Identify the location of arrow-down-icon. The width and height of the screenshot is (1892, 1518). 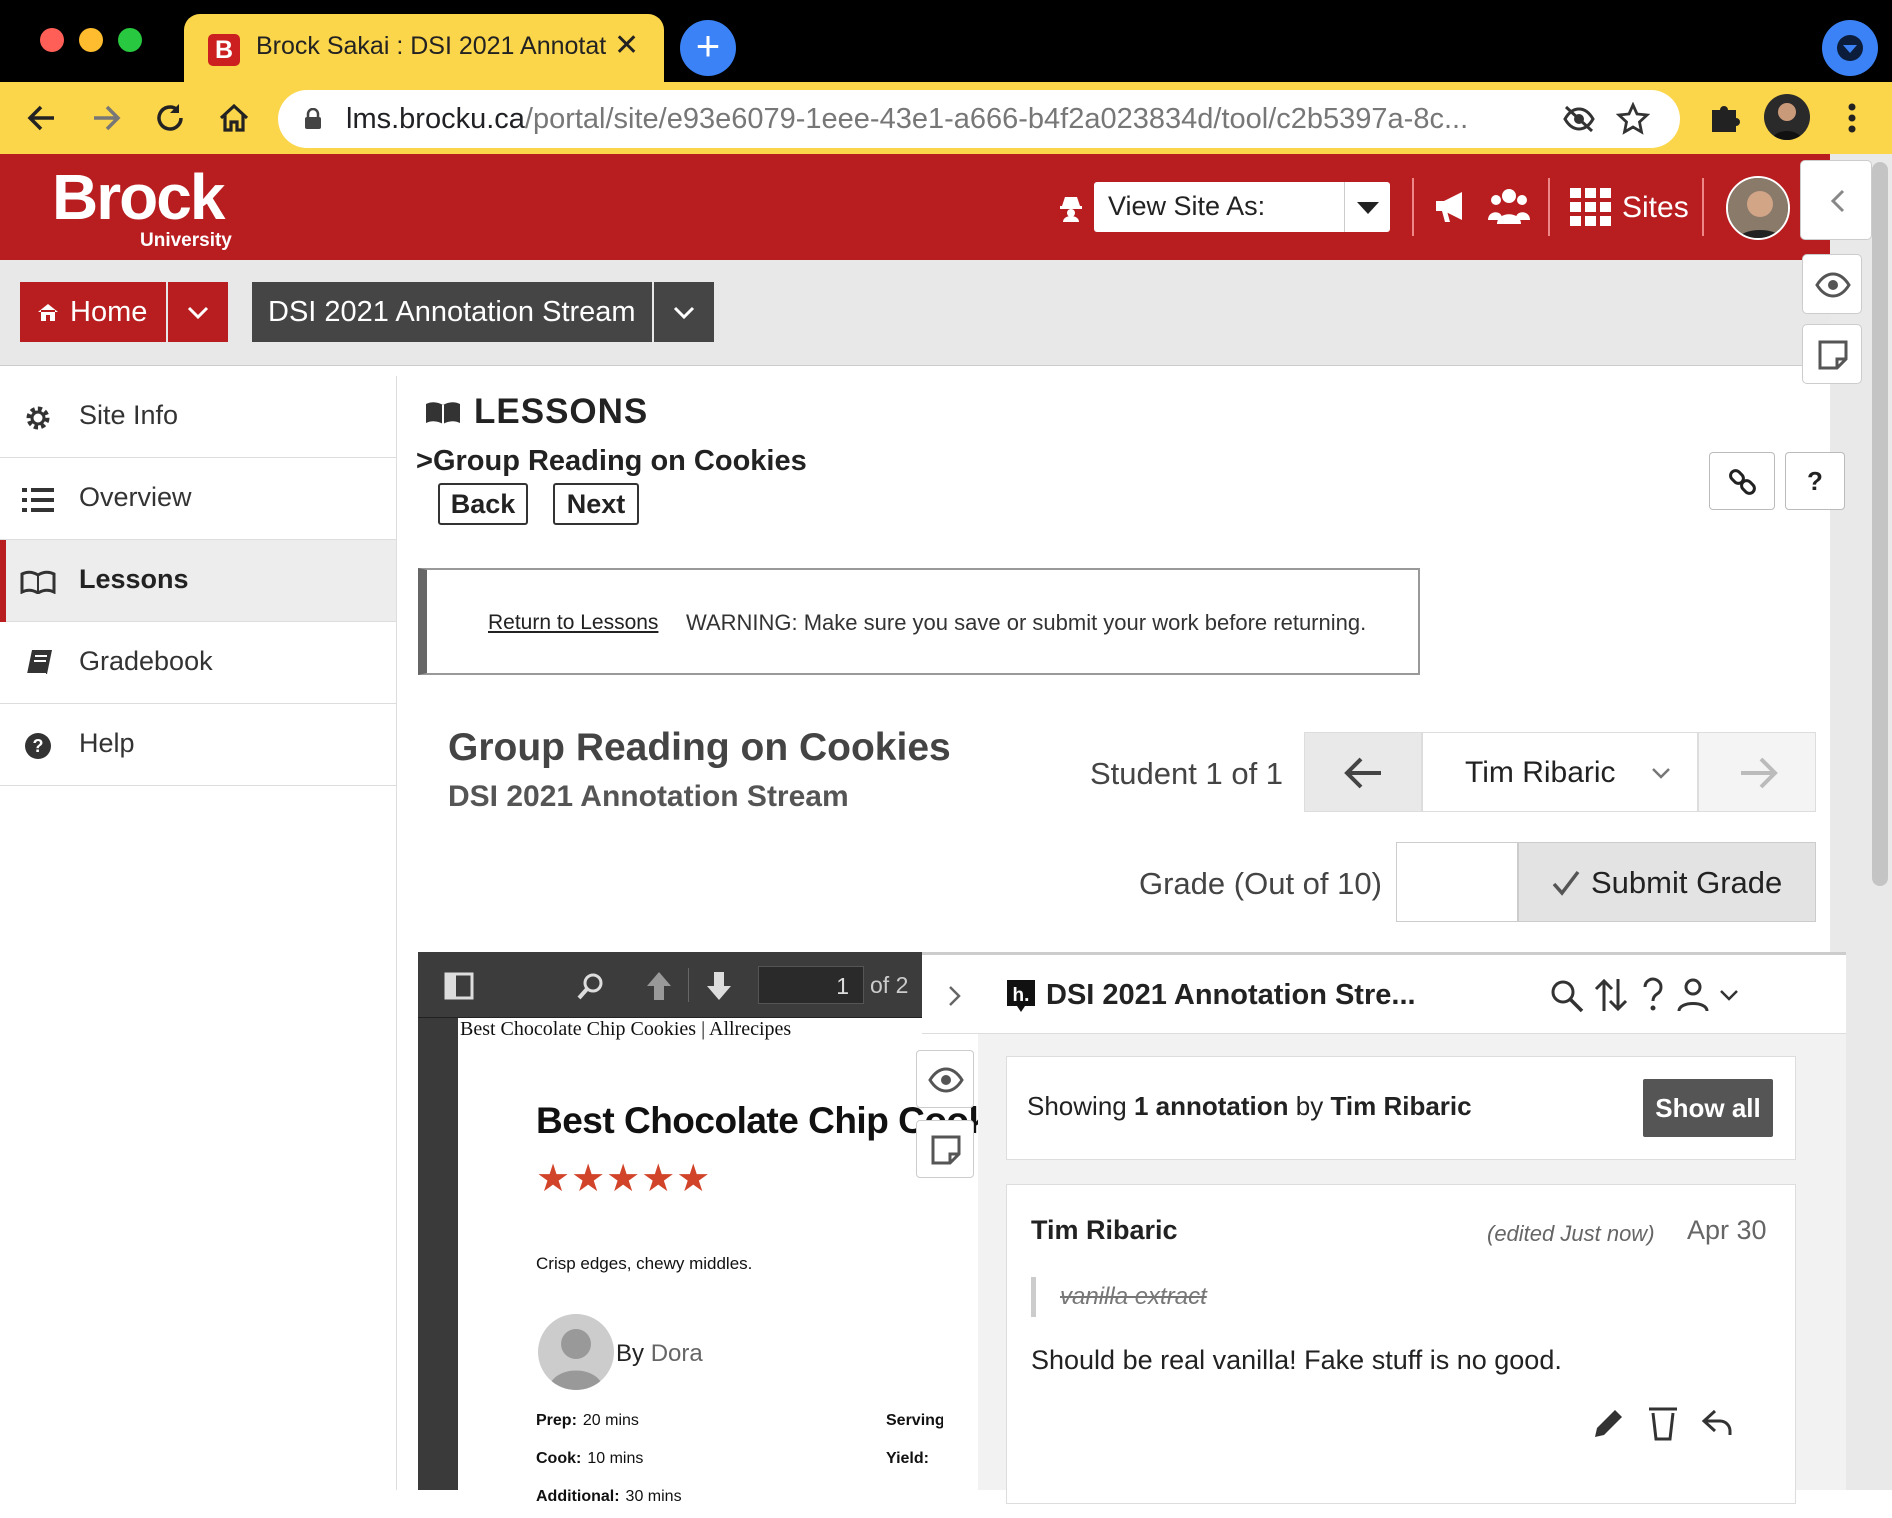
(719, 986).